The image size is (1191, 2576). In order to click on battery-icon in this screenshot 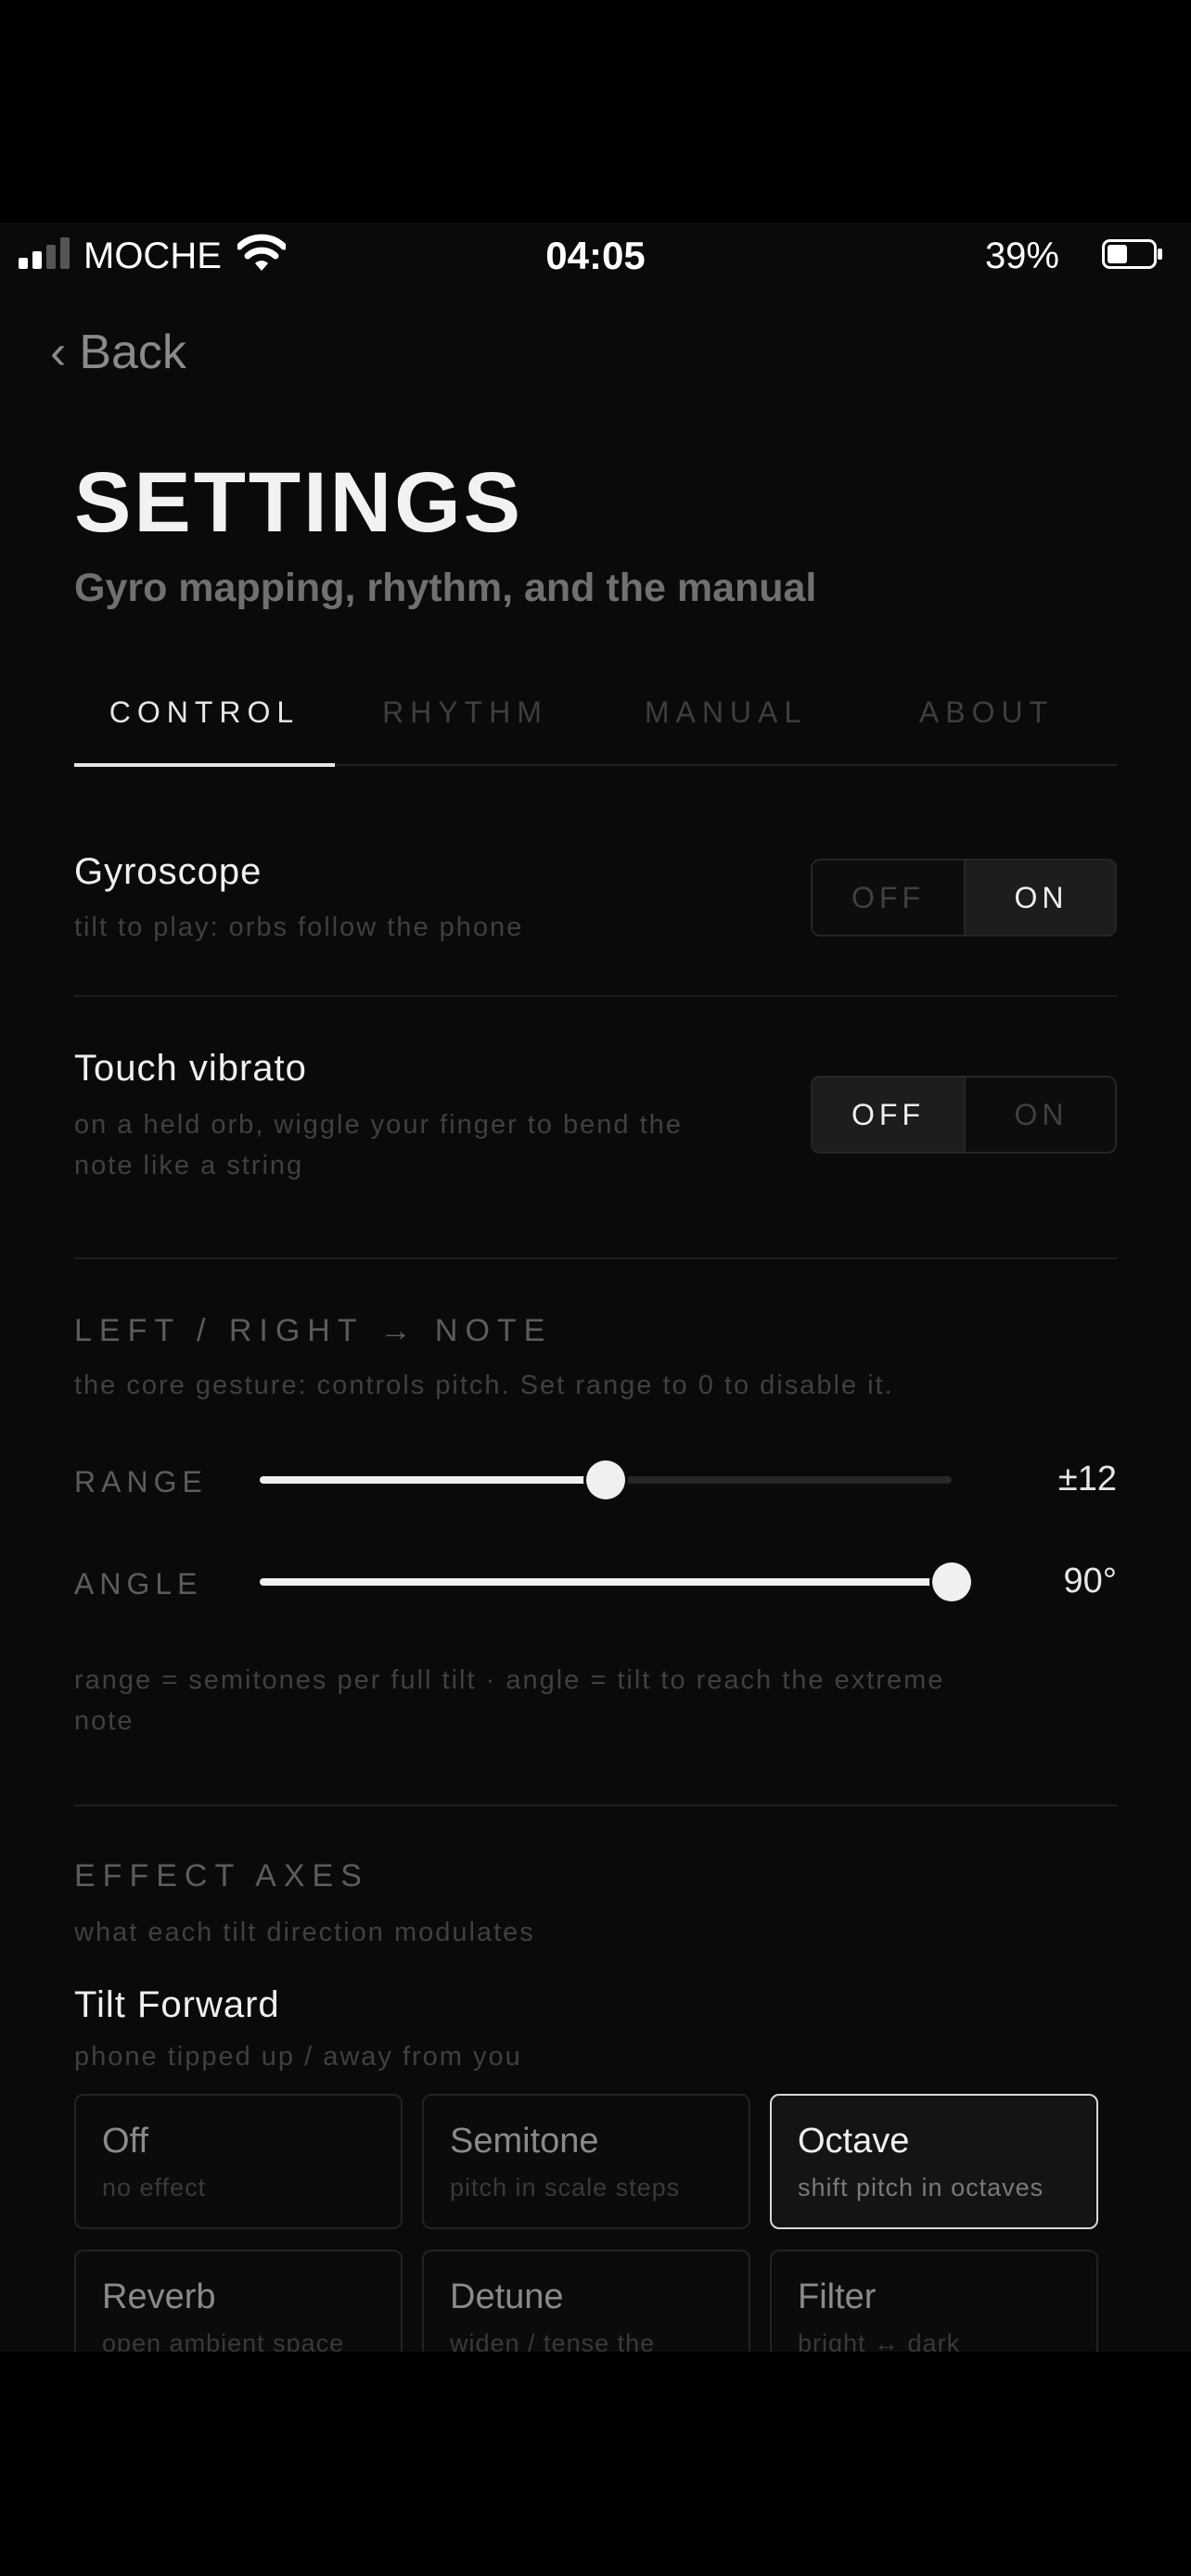, I will do `click(1132, 254)`.